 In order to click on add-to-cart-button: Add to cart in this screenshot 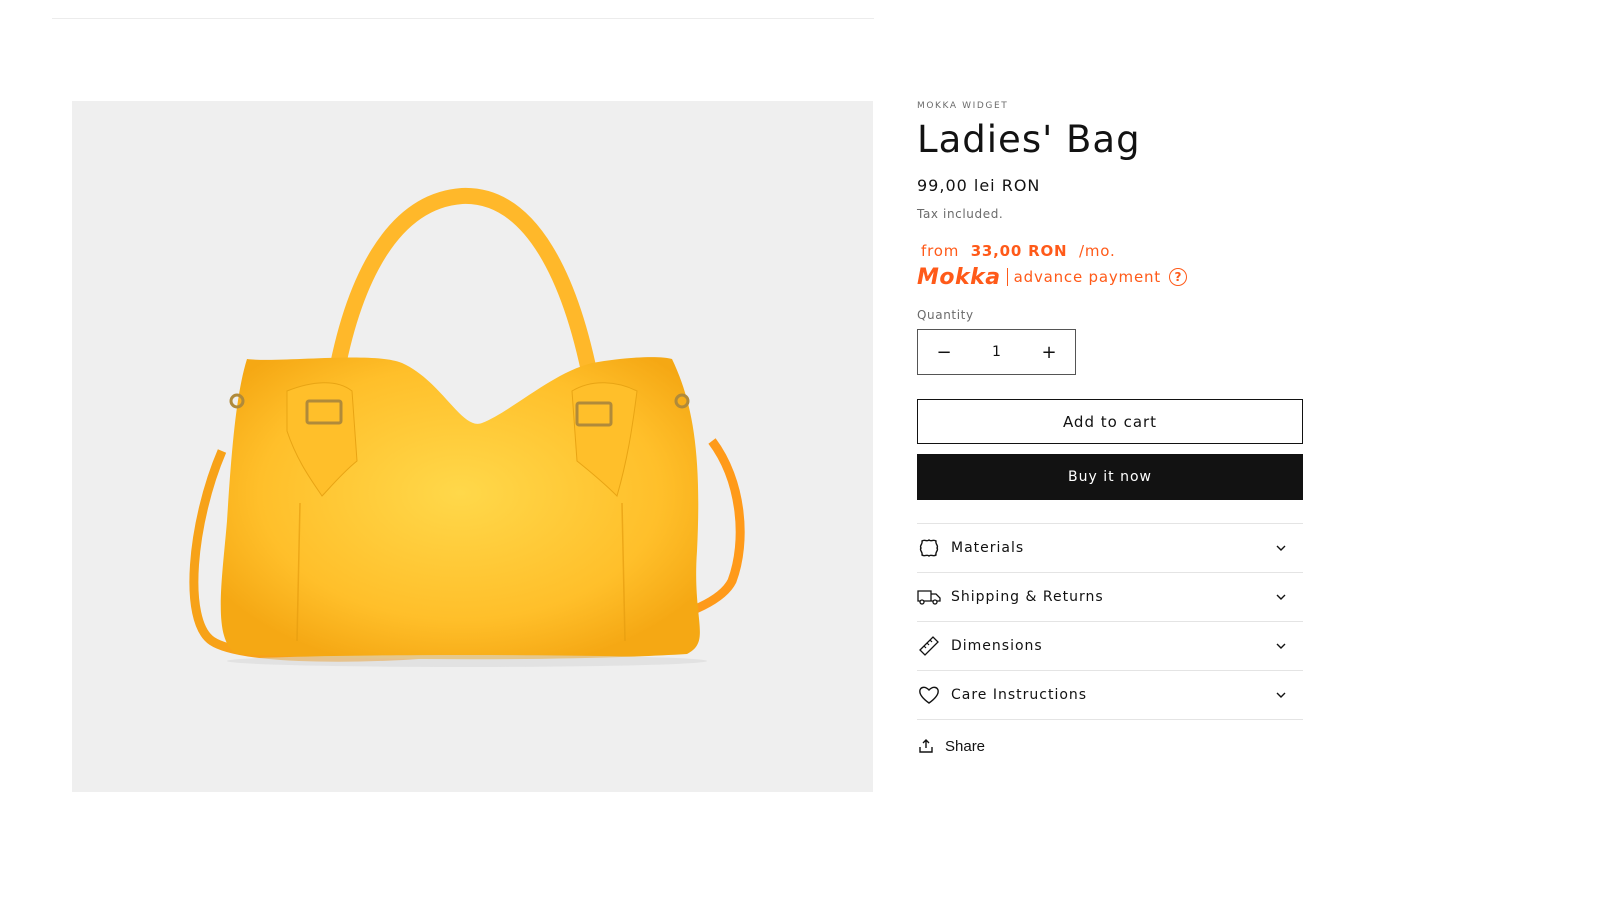, I will do `click(1110, 421)`.